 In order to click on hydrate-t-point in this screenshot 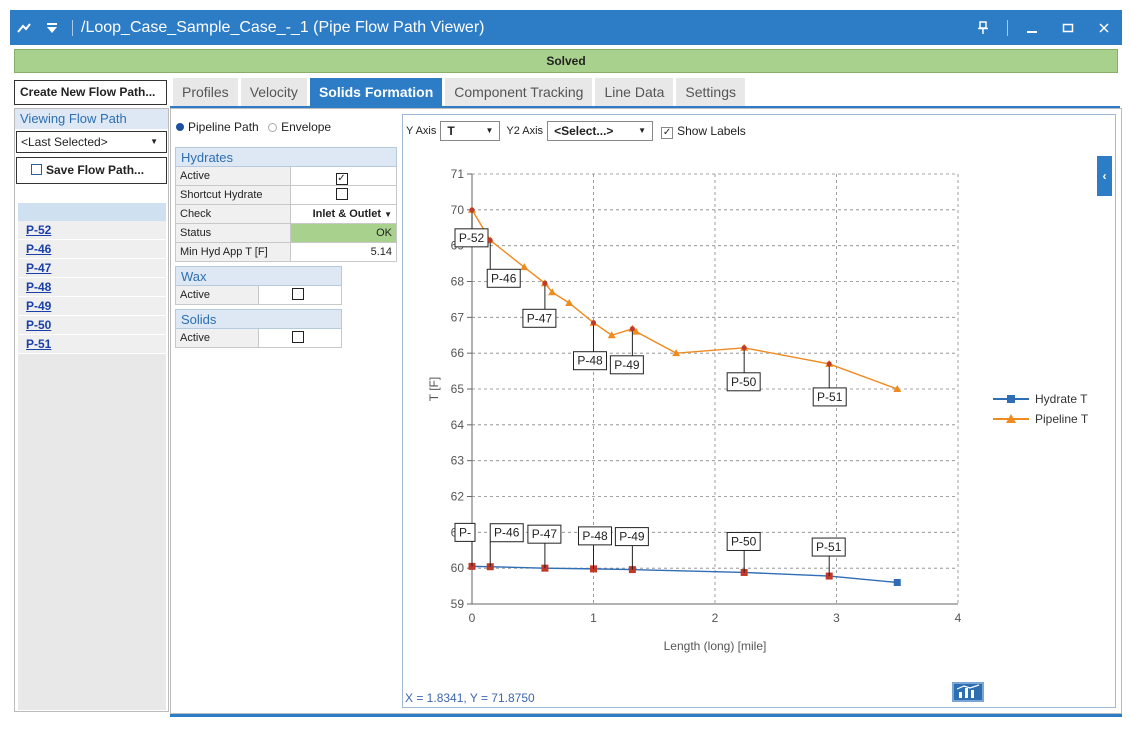, I will do `click(897, 582)`.